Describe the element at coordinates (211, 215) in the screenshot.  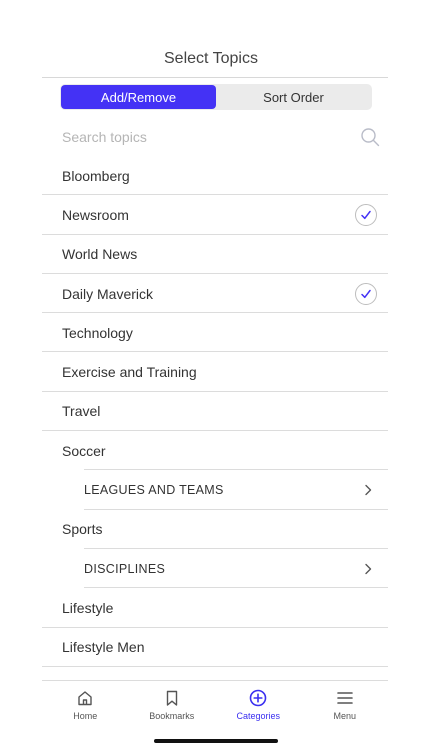
I see `topic-row-newsroom: Newsroom` at that location.